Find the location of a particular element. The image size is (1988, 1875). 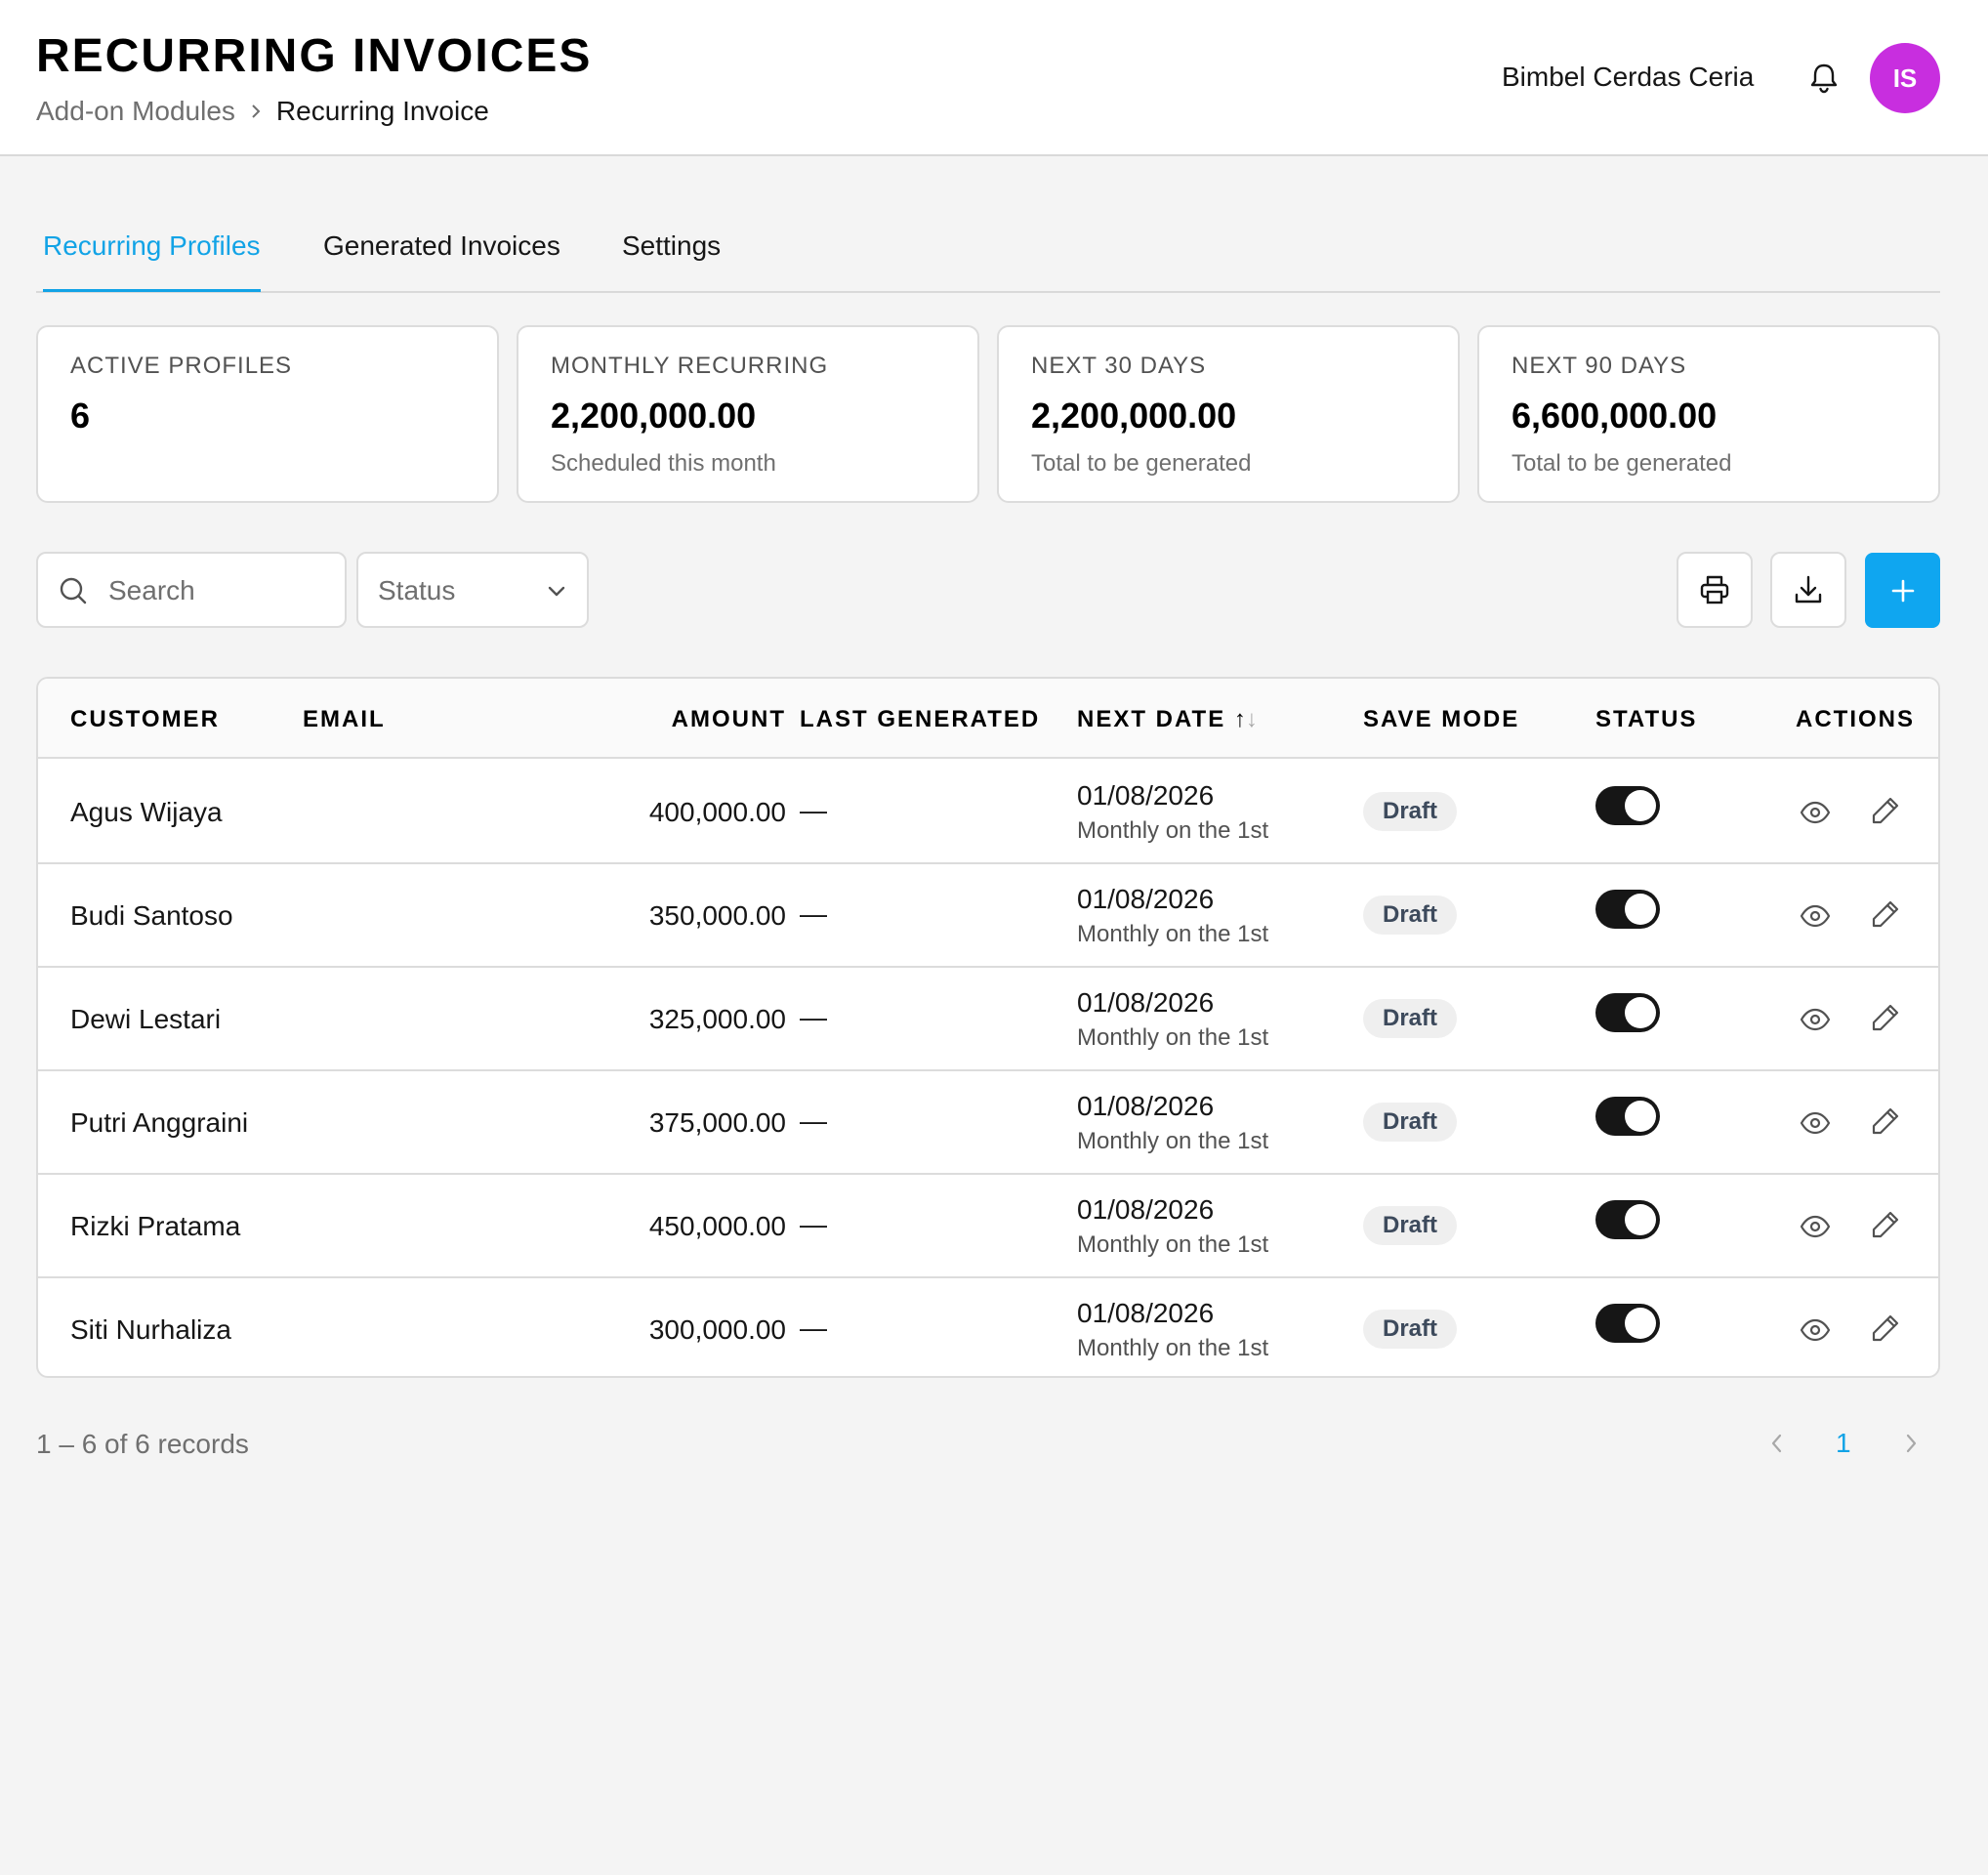

stat-label: NEXT 90 DAYS is located at coordinates (1599, 366).